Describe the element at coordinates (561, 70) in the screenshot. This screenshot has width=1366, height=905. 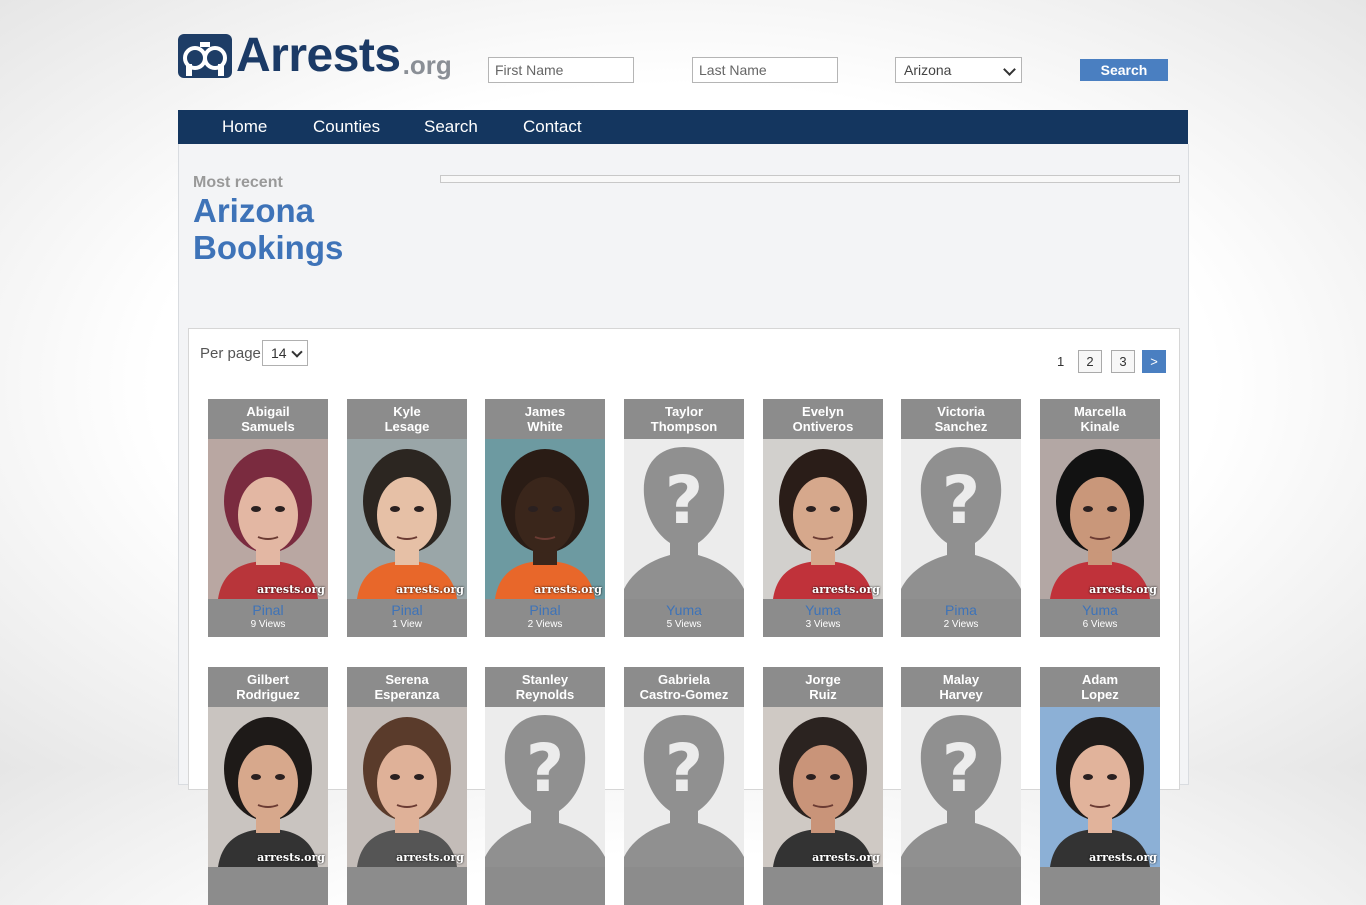
I see `first-name-input` at that location.